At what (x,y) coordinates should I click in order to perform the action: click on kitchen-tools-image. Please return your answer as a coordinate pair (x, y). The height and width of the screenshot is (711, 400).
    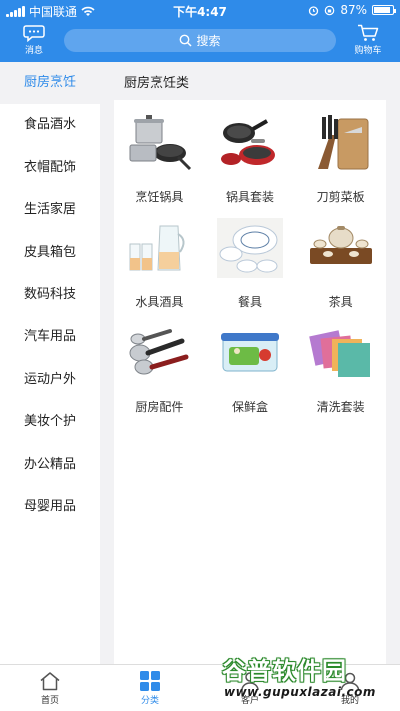
    Looking at the image, I should click on (159, 353).